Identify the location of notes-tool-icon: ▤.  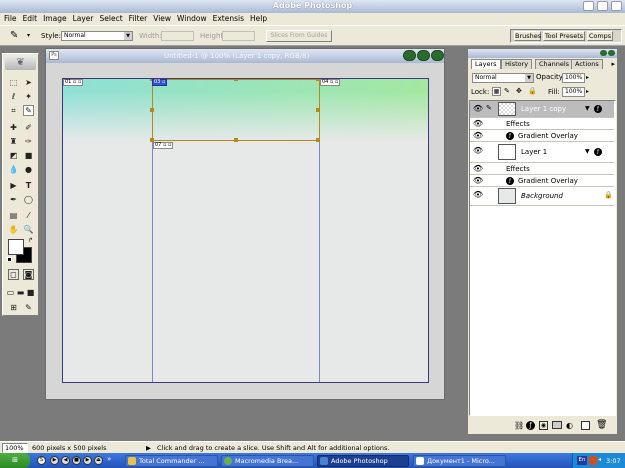
(13, 215).